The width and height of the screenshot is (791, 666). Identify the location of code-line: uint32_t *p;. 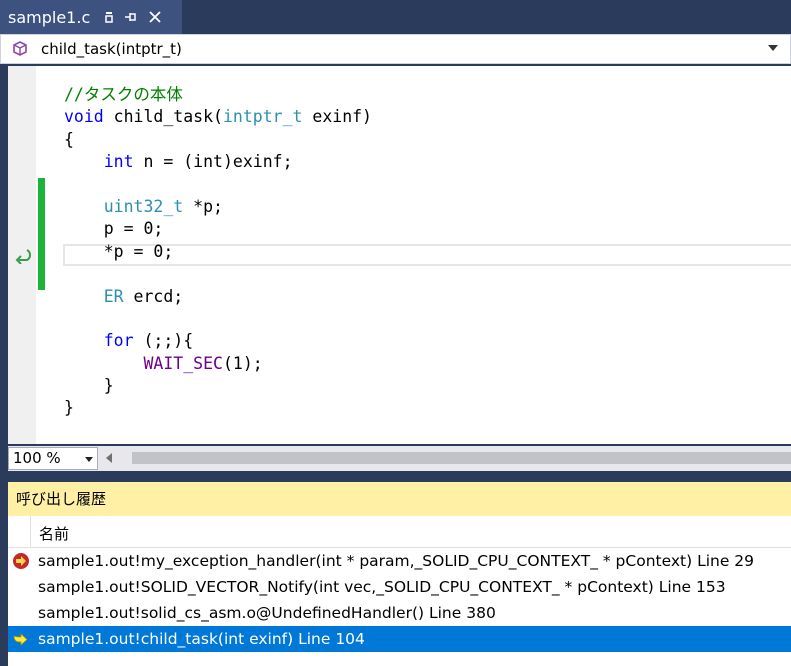
(218, 207).